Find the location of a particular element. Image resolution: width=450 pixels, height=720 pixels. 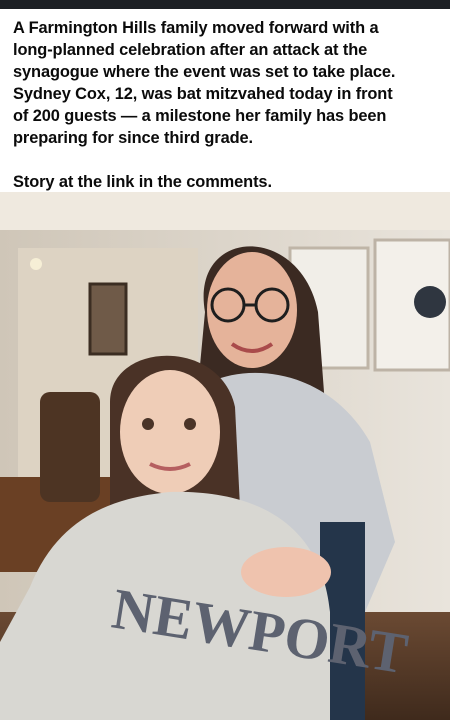

framed-photo-left is located at coordinates (108, 319).